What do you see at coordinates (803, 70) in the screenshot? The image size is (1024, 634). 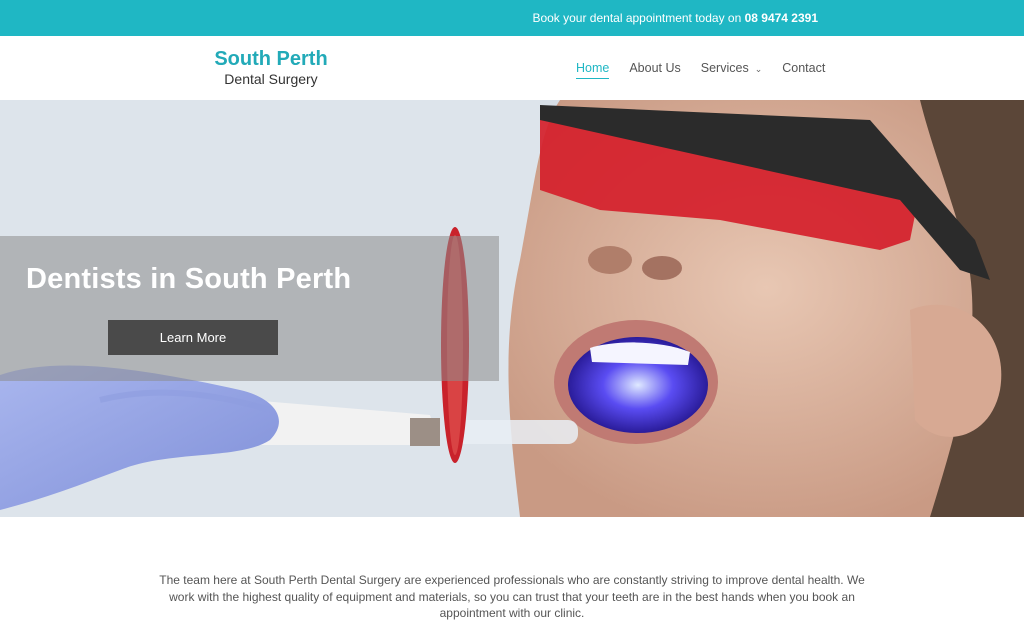 I see `nav-contact: Contact` at bounding box center [803, 70].